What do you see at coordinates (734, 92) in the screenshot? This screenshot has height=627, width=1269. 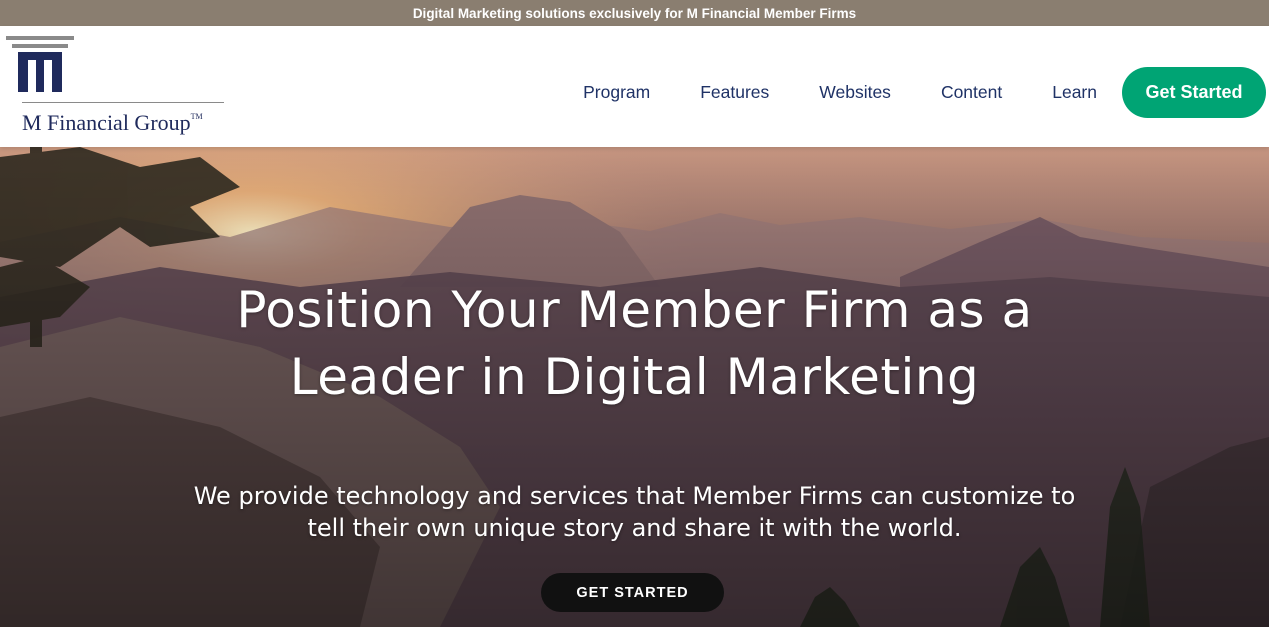 I see `nav-features: Features` at bounding box center [734, 92].